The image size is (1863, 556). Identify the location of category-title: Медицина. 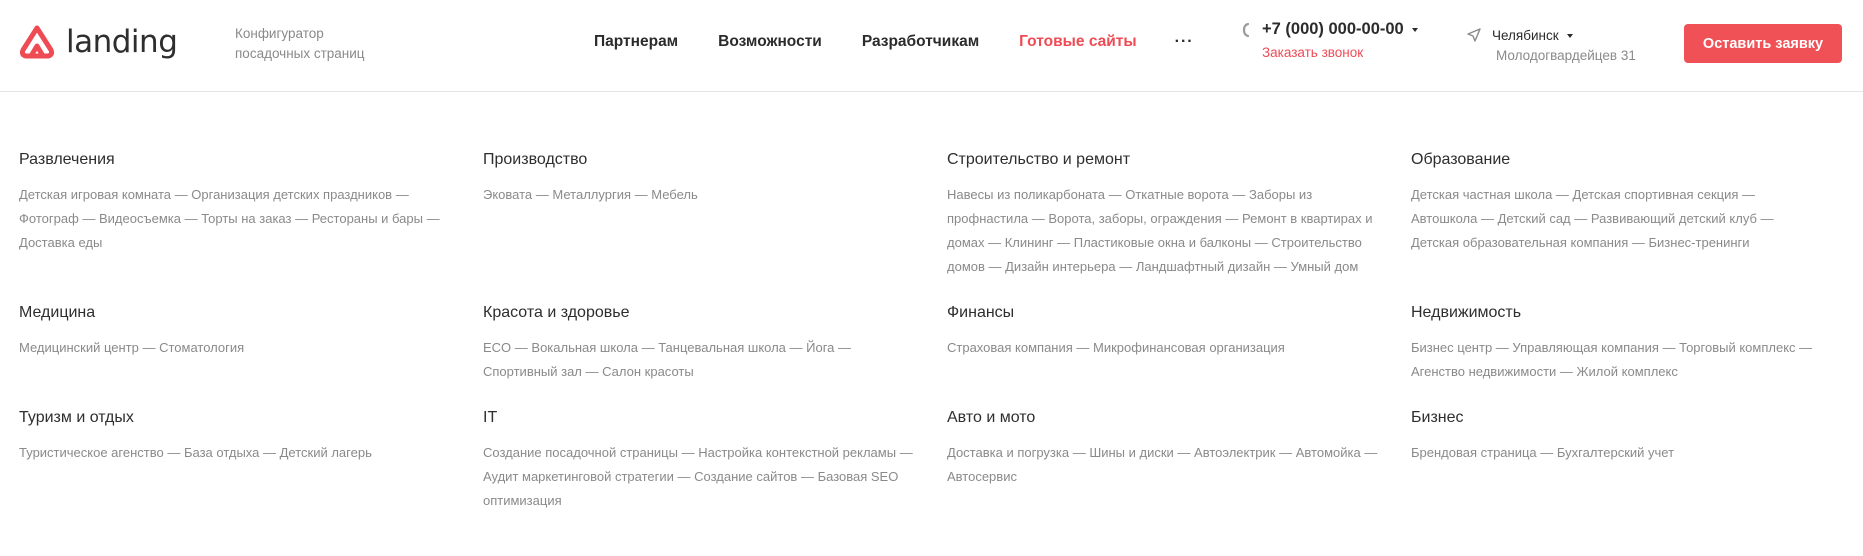
(251, 313).